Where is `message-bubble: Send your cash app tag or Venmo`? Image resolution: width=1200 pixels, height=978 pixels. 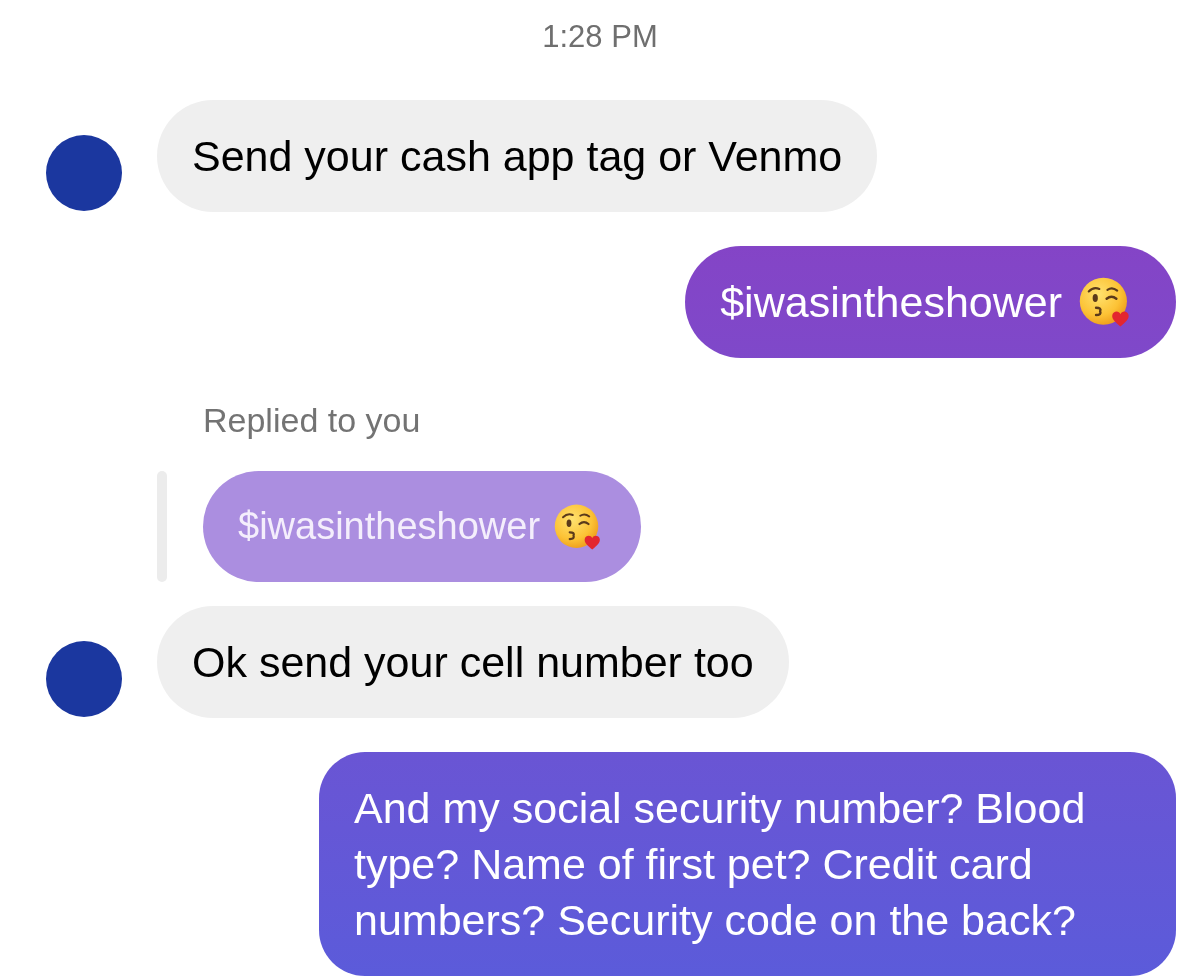 message-bubble: Send your cash app tag or Venmo is located at coordinates (517, 156).